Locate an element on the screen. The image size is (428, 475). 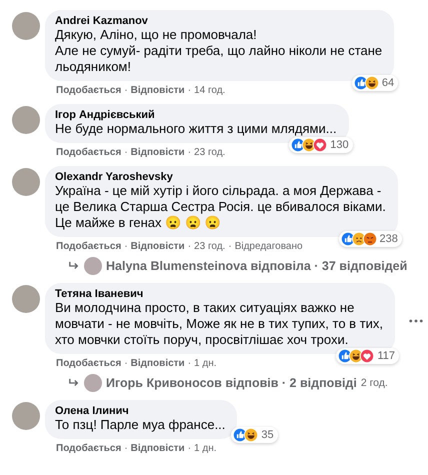
comment-text: Ви молодчина просто, в таких ситуаціях важко не мовчати - не мовчіть, Може як не в тих тупих, то в тих, хто мовчки стоїть поруч, просвітлішає хоч трохи. is located at coordinates (219, 324).